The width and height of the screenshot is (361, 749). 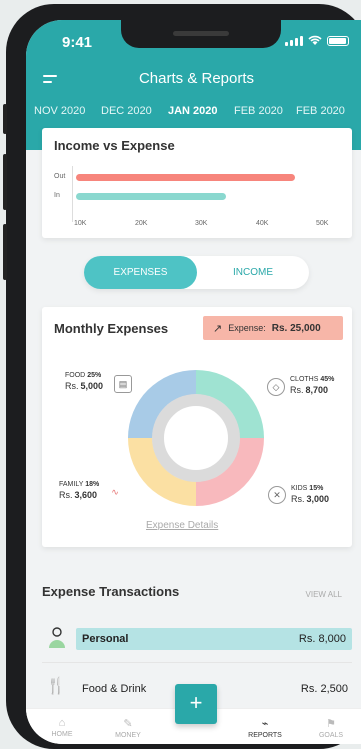 I want to click on chart-icon: ⌁, so click(x=265, y=724).